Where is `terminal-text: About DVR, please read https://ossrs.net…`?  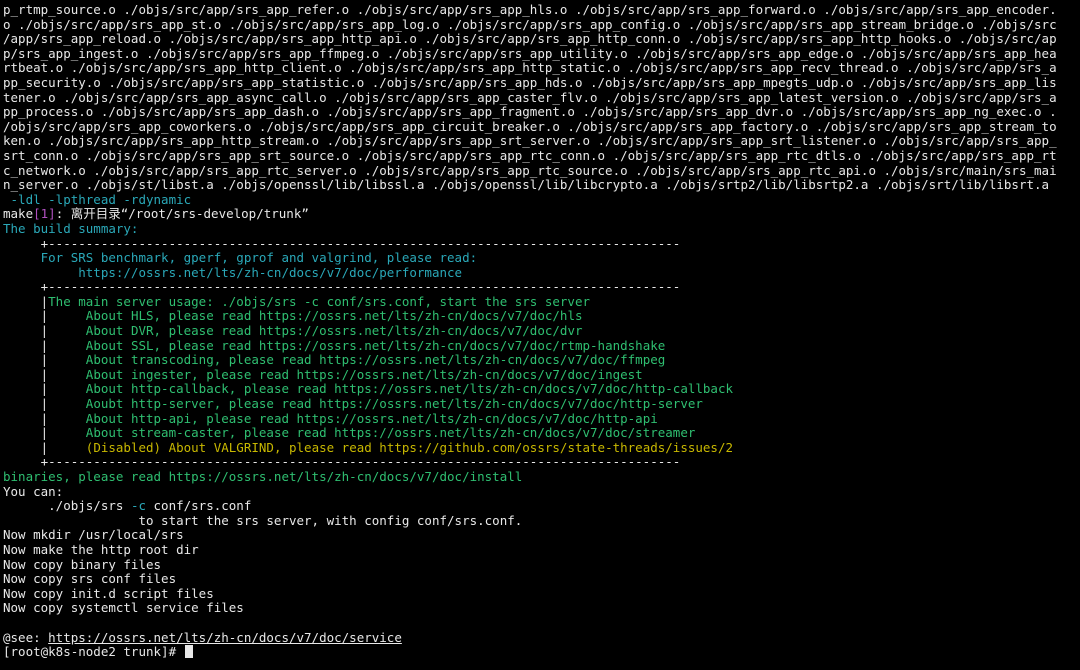 terminal-text: About DVR, please read https://ossrs.net… is located at coordinates (334, 331).